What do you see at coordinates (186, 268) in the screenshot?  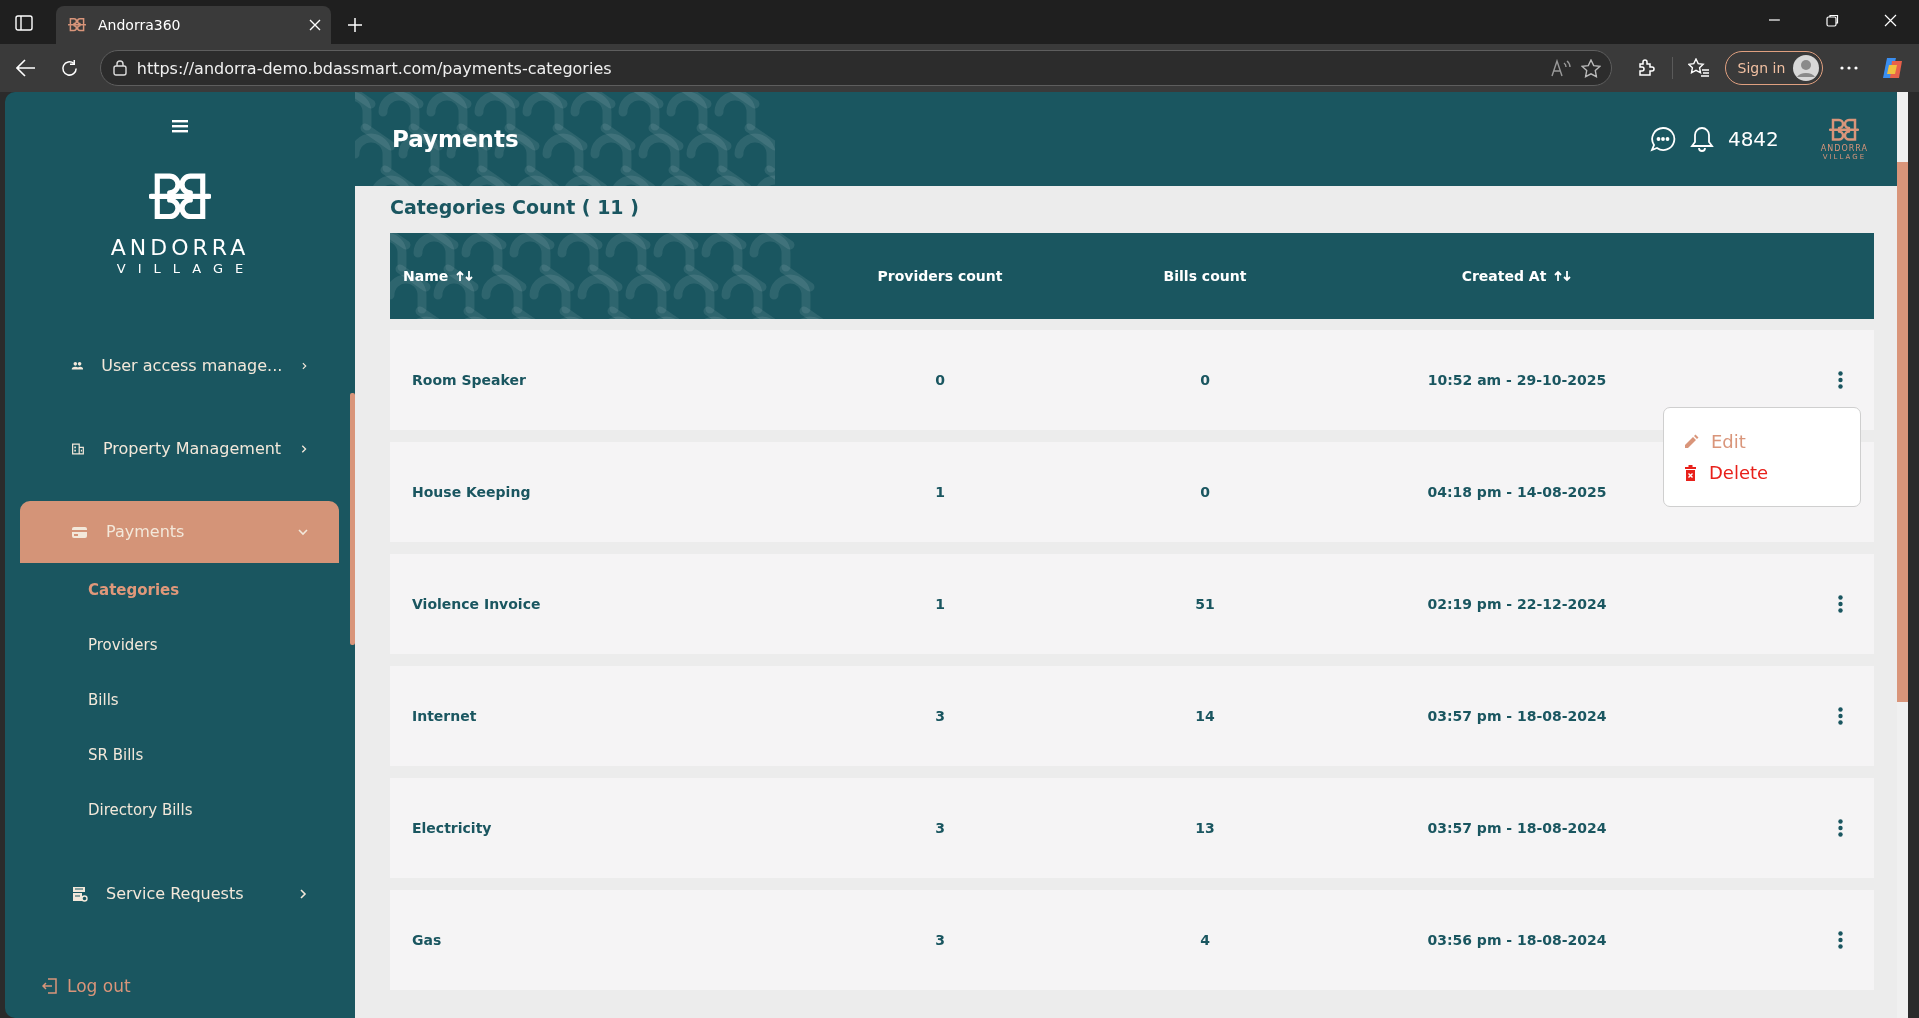 I see `brand-tagline: VILLAGE` at bounding box center [186, 268].